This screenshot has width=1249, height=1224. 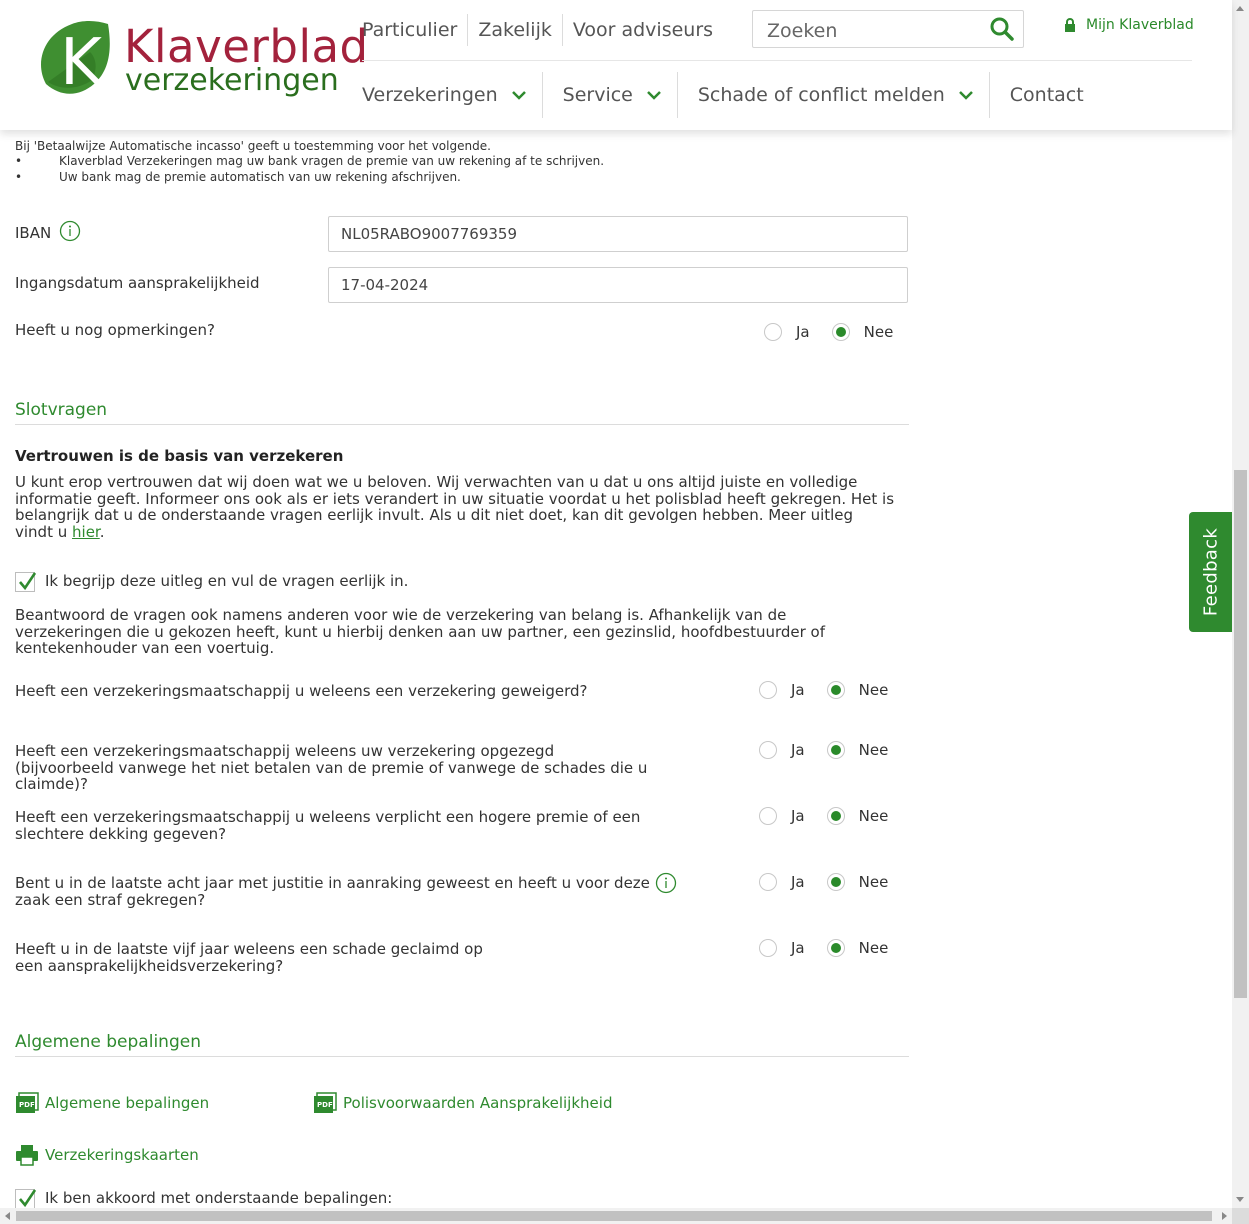 What do you see at coordinates (1240, 1216) in the screenshot?
I see `scrollbar-corner` at bounding box center [1240, 1216].